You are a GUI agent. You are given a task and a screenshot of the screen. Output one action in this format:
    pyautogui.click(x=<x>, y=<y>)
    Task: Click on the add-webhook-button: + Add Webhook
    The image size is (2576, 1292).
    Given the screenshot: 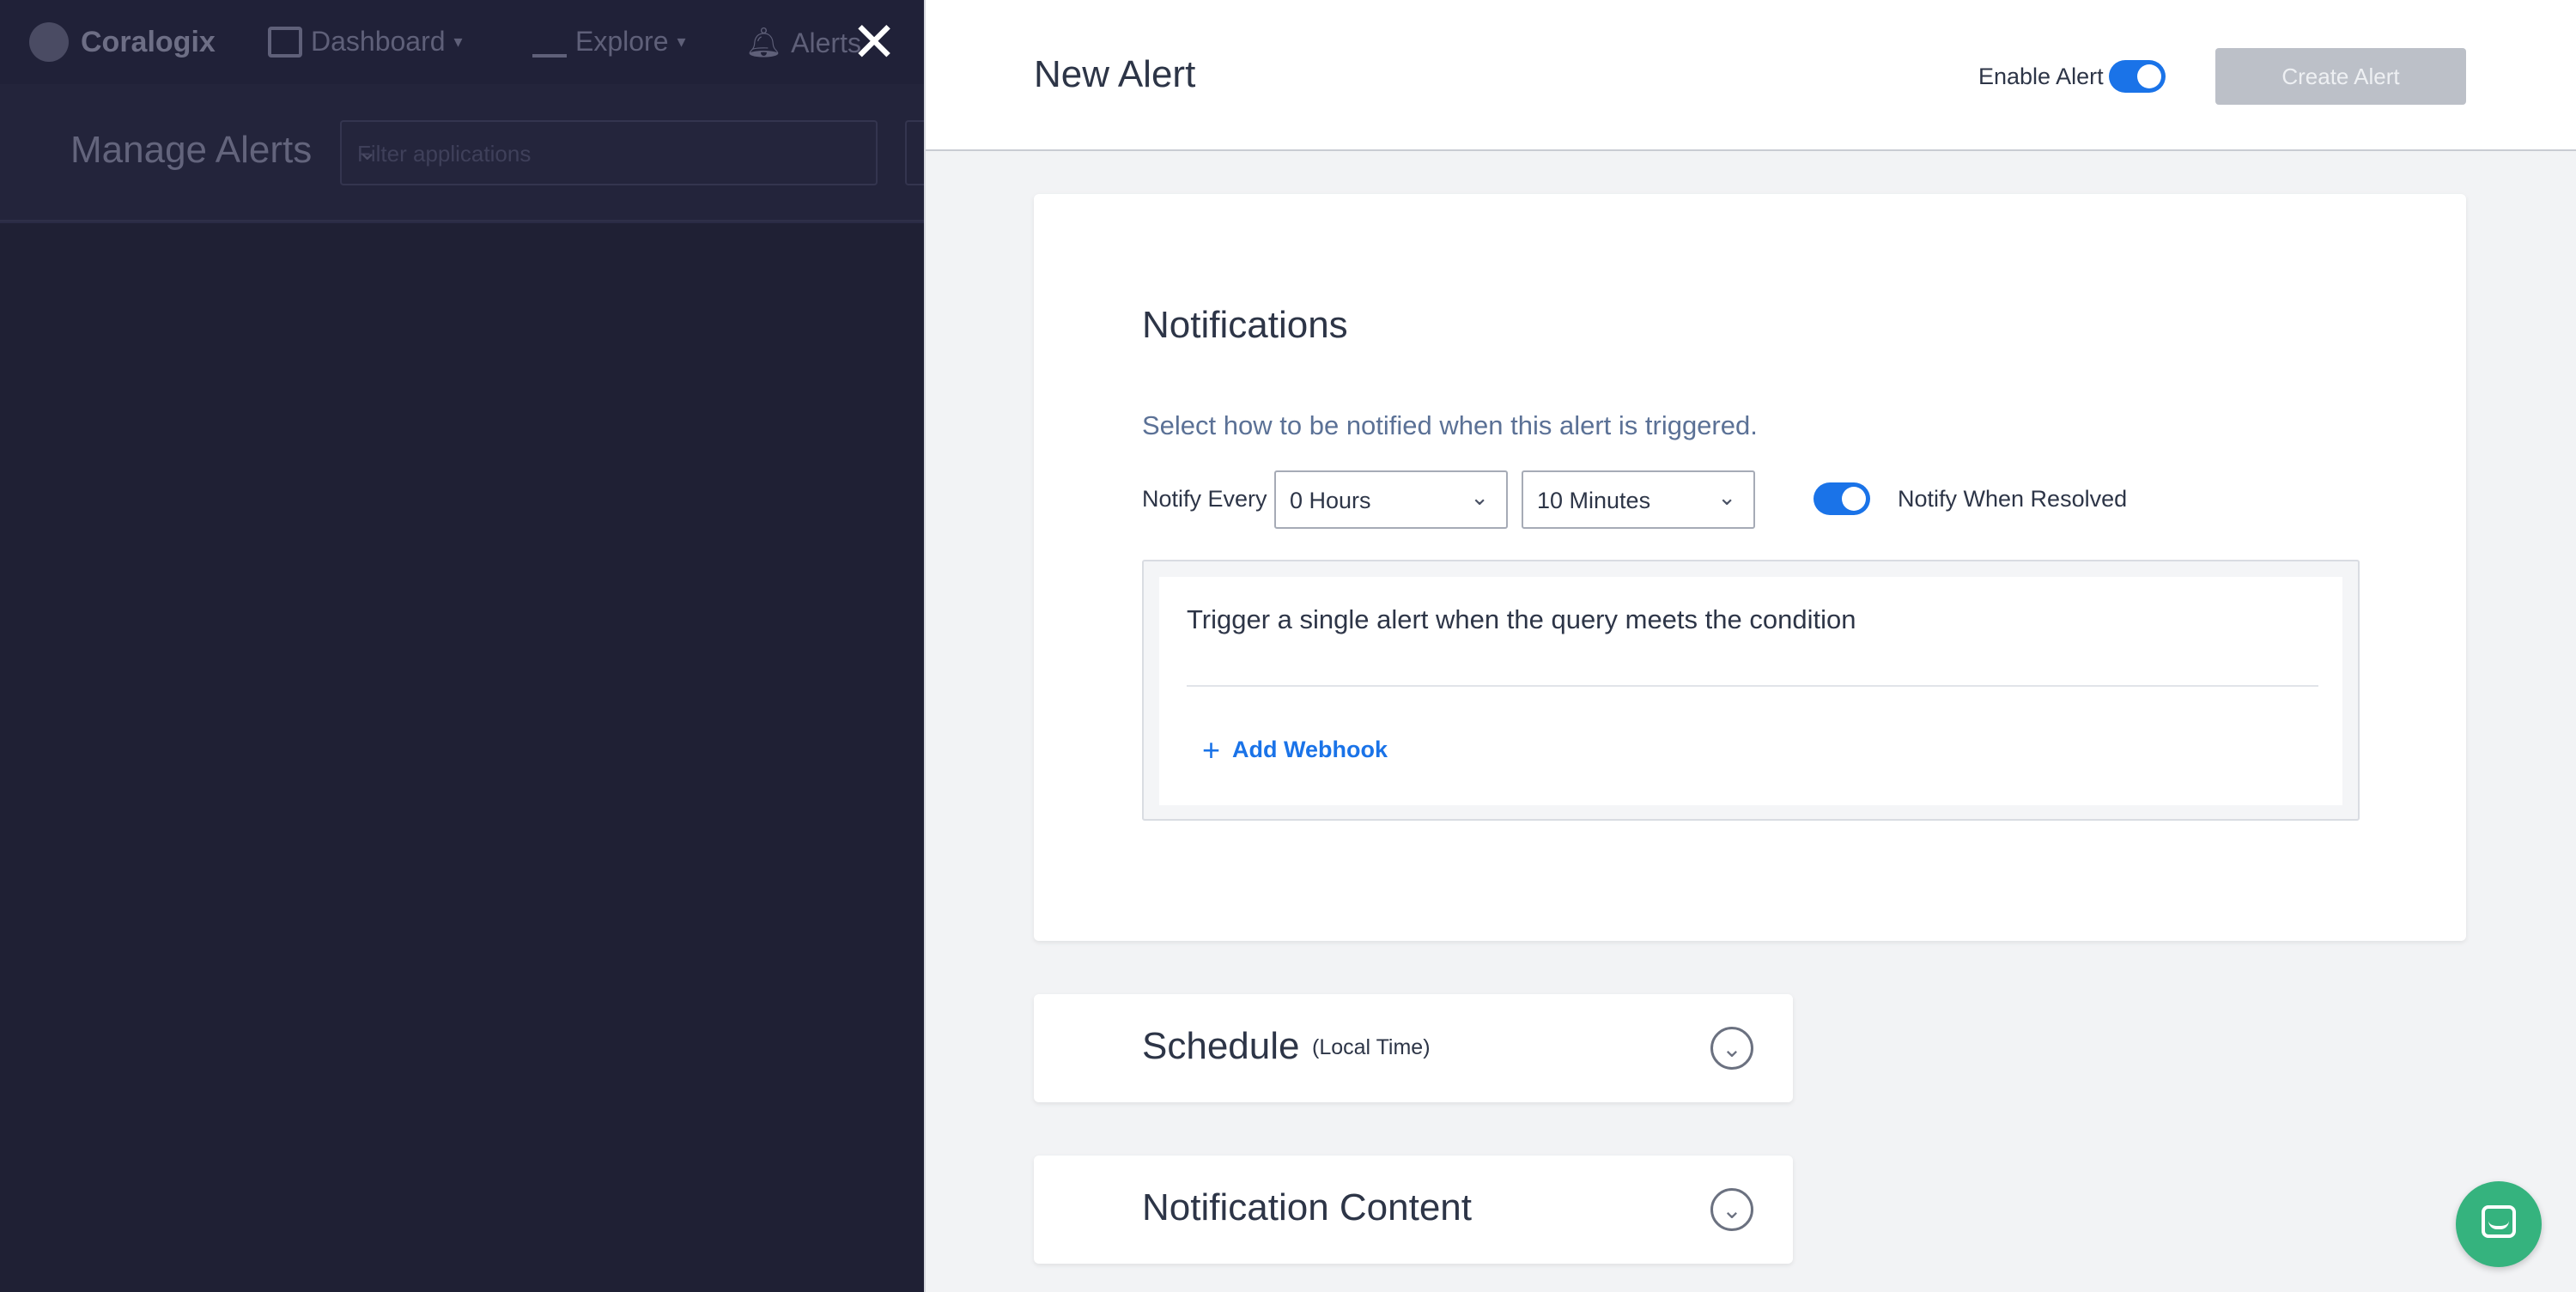 What is the action you would take?
    pyautogui.click(x=1295, y=749)
    